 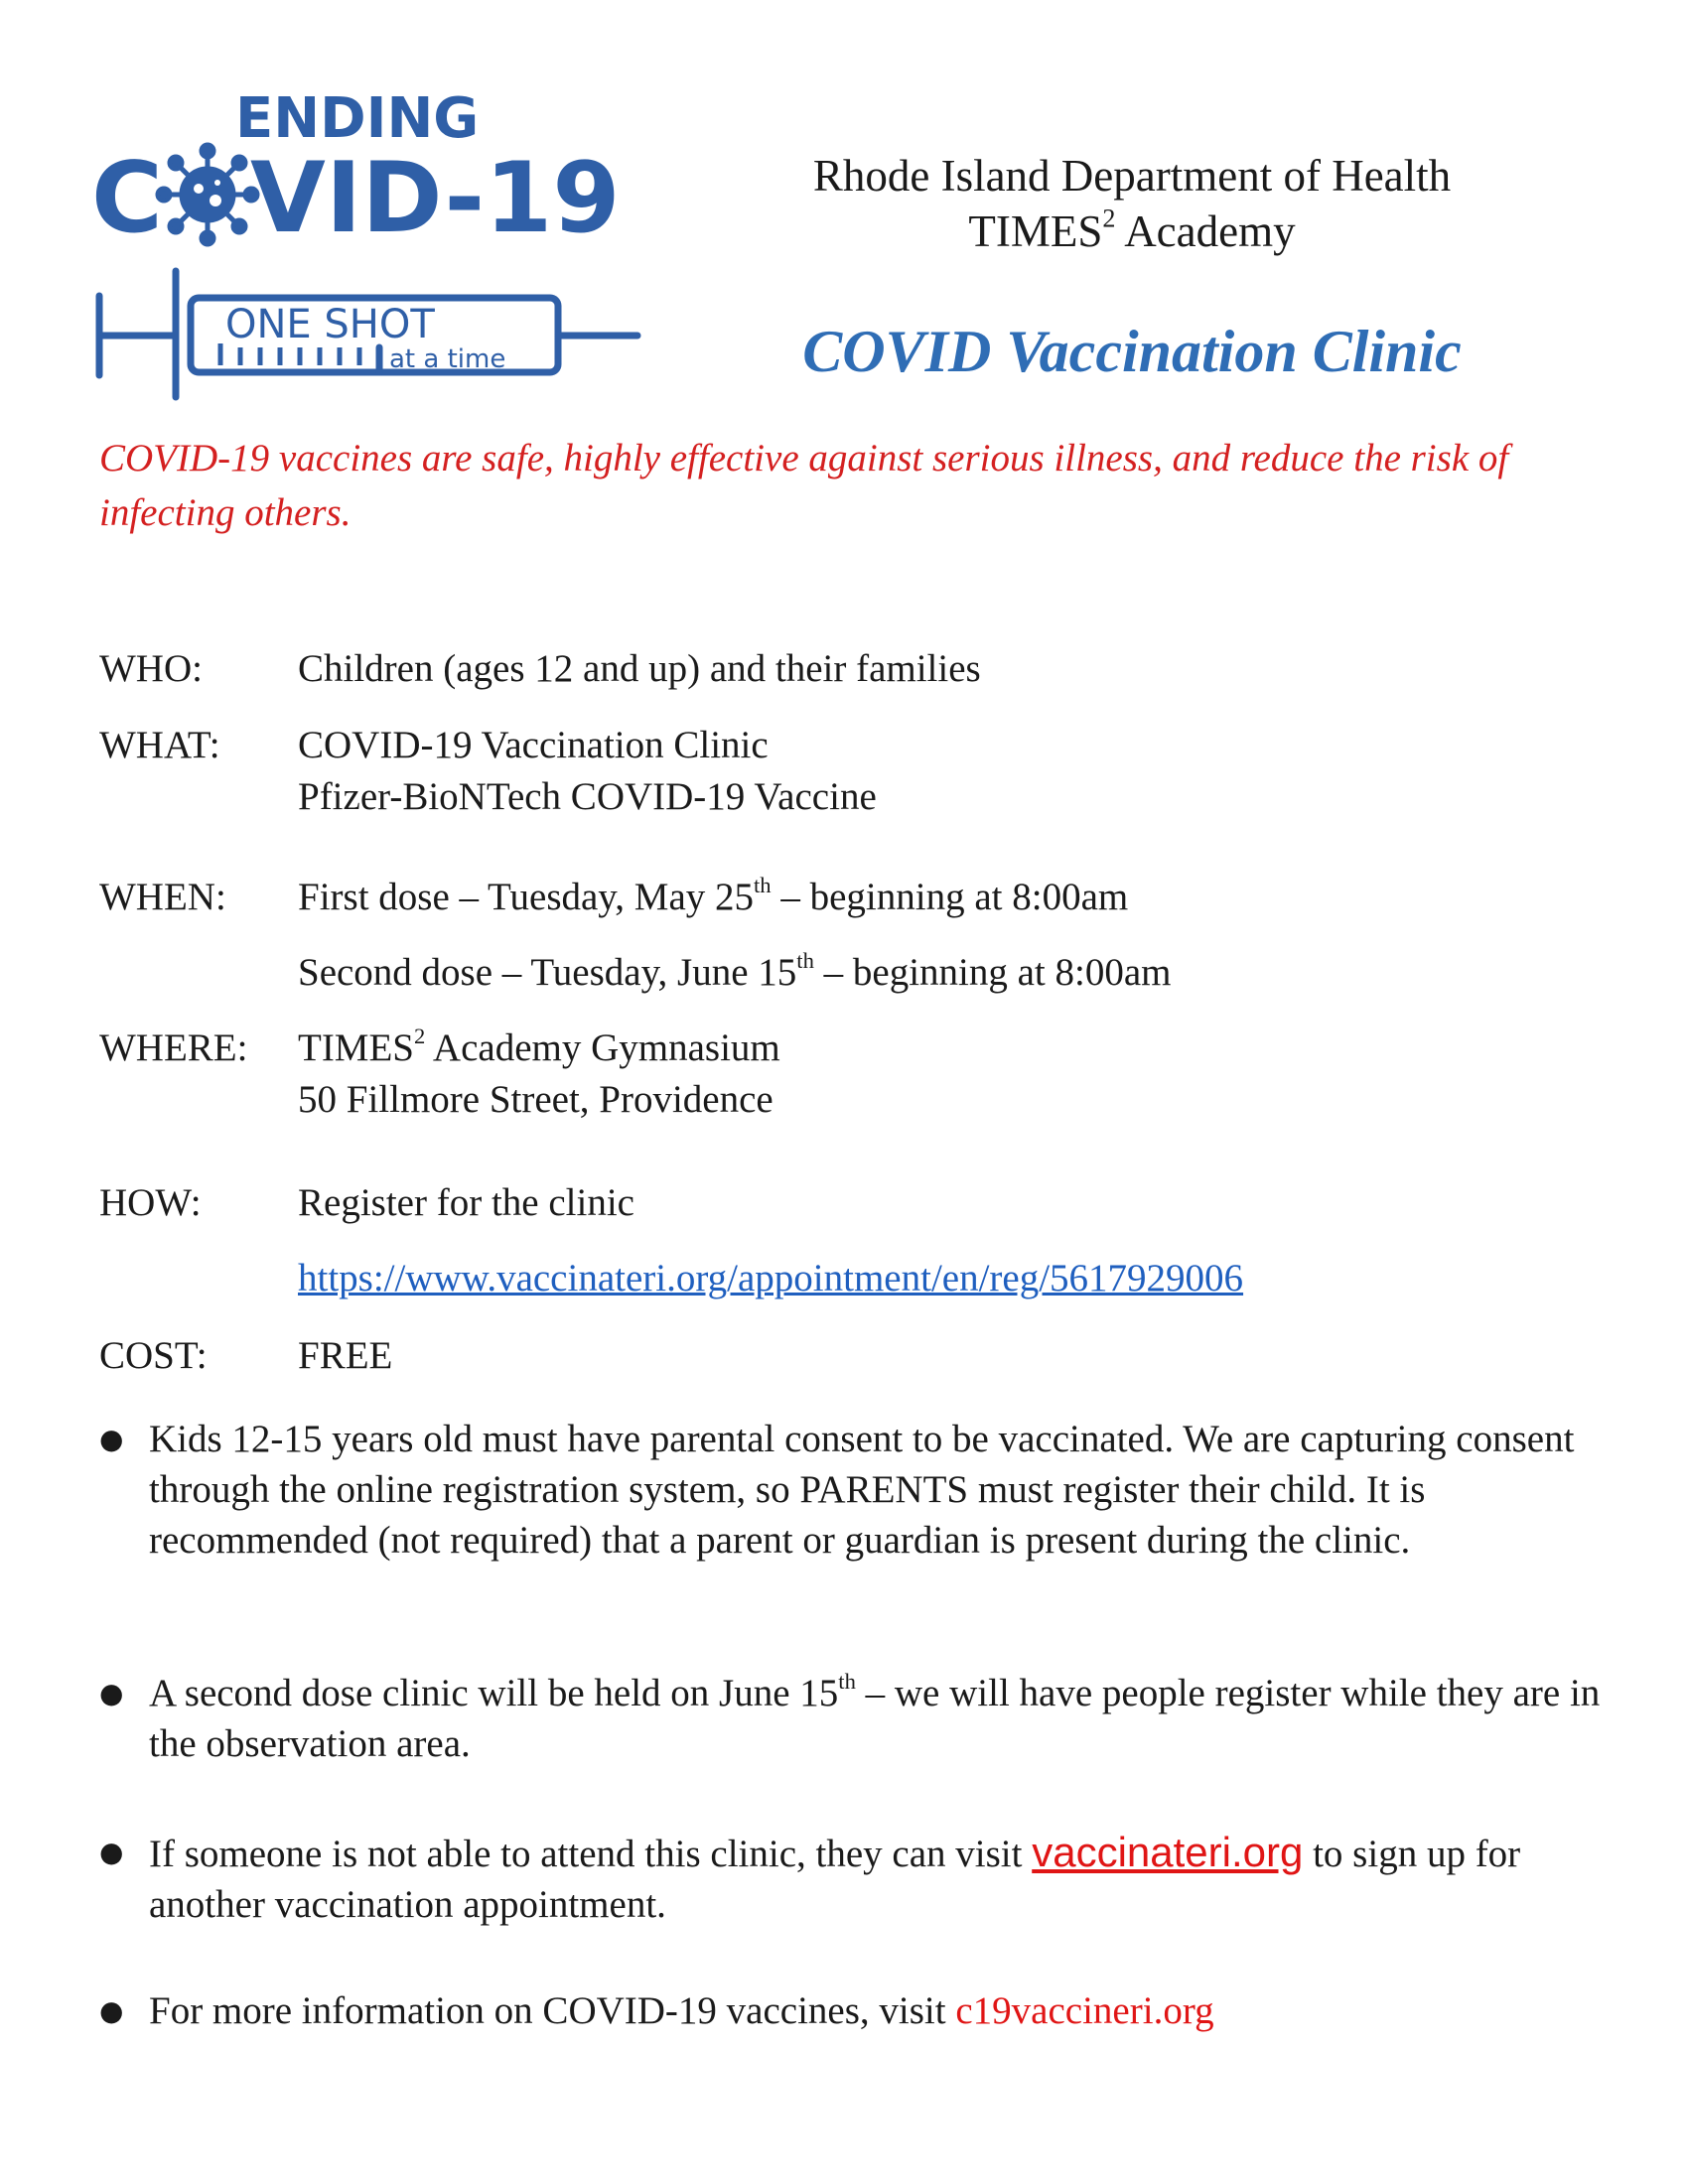 I want to click on organization-name: Rhode Island Department of Health, so click(x=1132, y=176).